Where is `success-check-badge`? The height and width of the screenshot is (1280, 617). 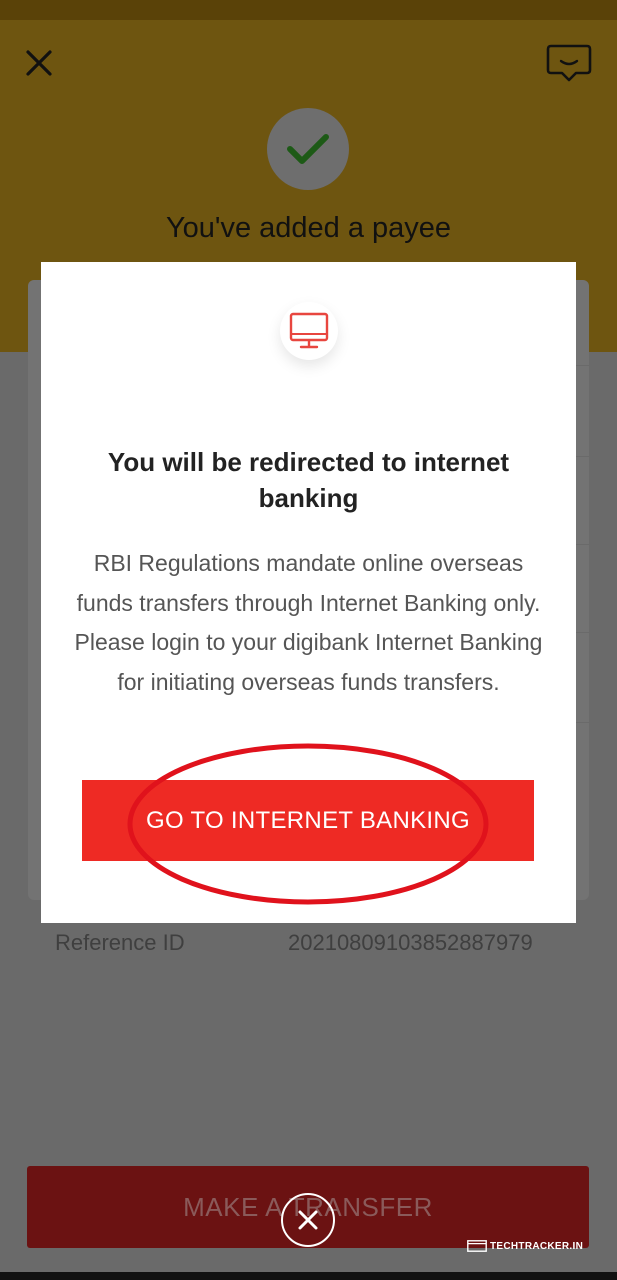 success-check-badge is located at coordinates (308, 149).